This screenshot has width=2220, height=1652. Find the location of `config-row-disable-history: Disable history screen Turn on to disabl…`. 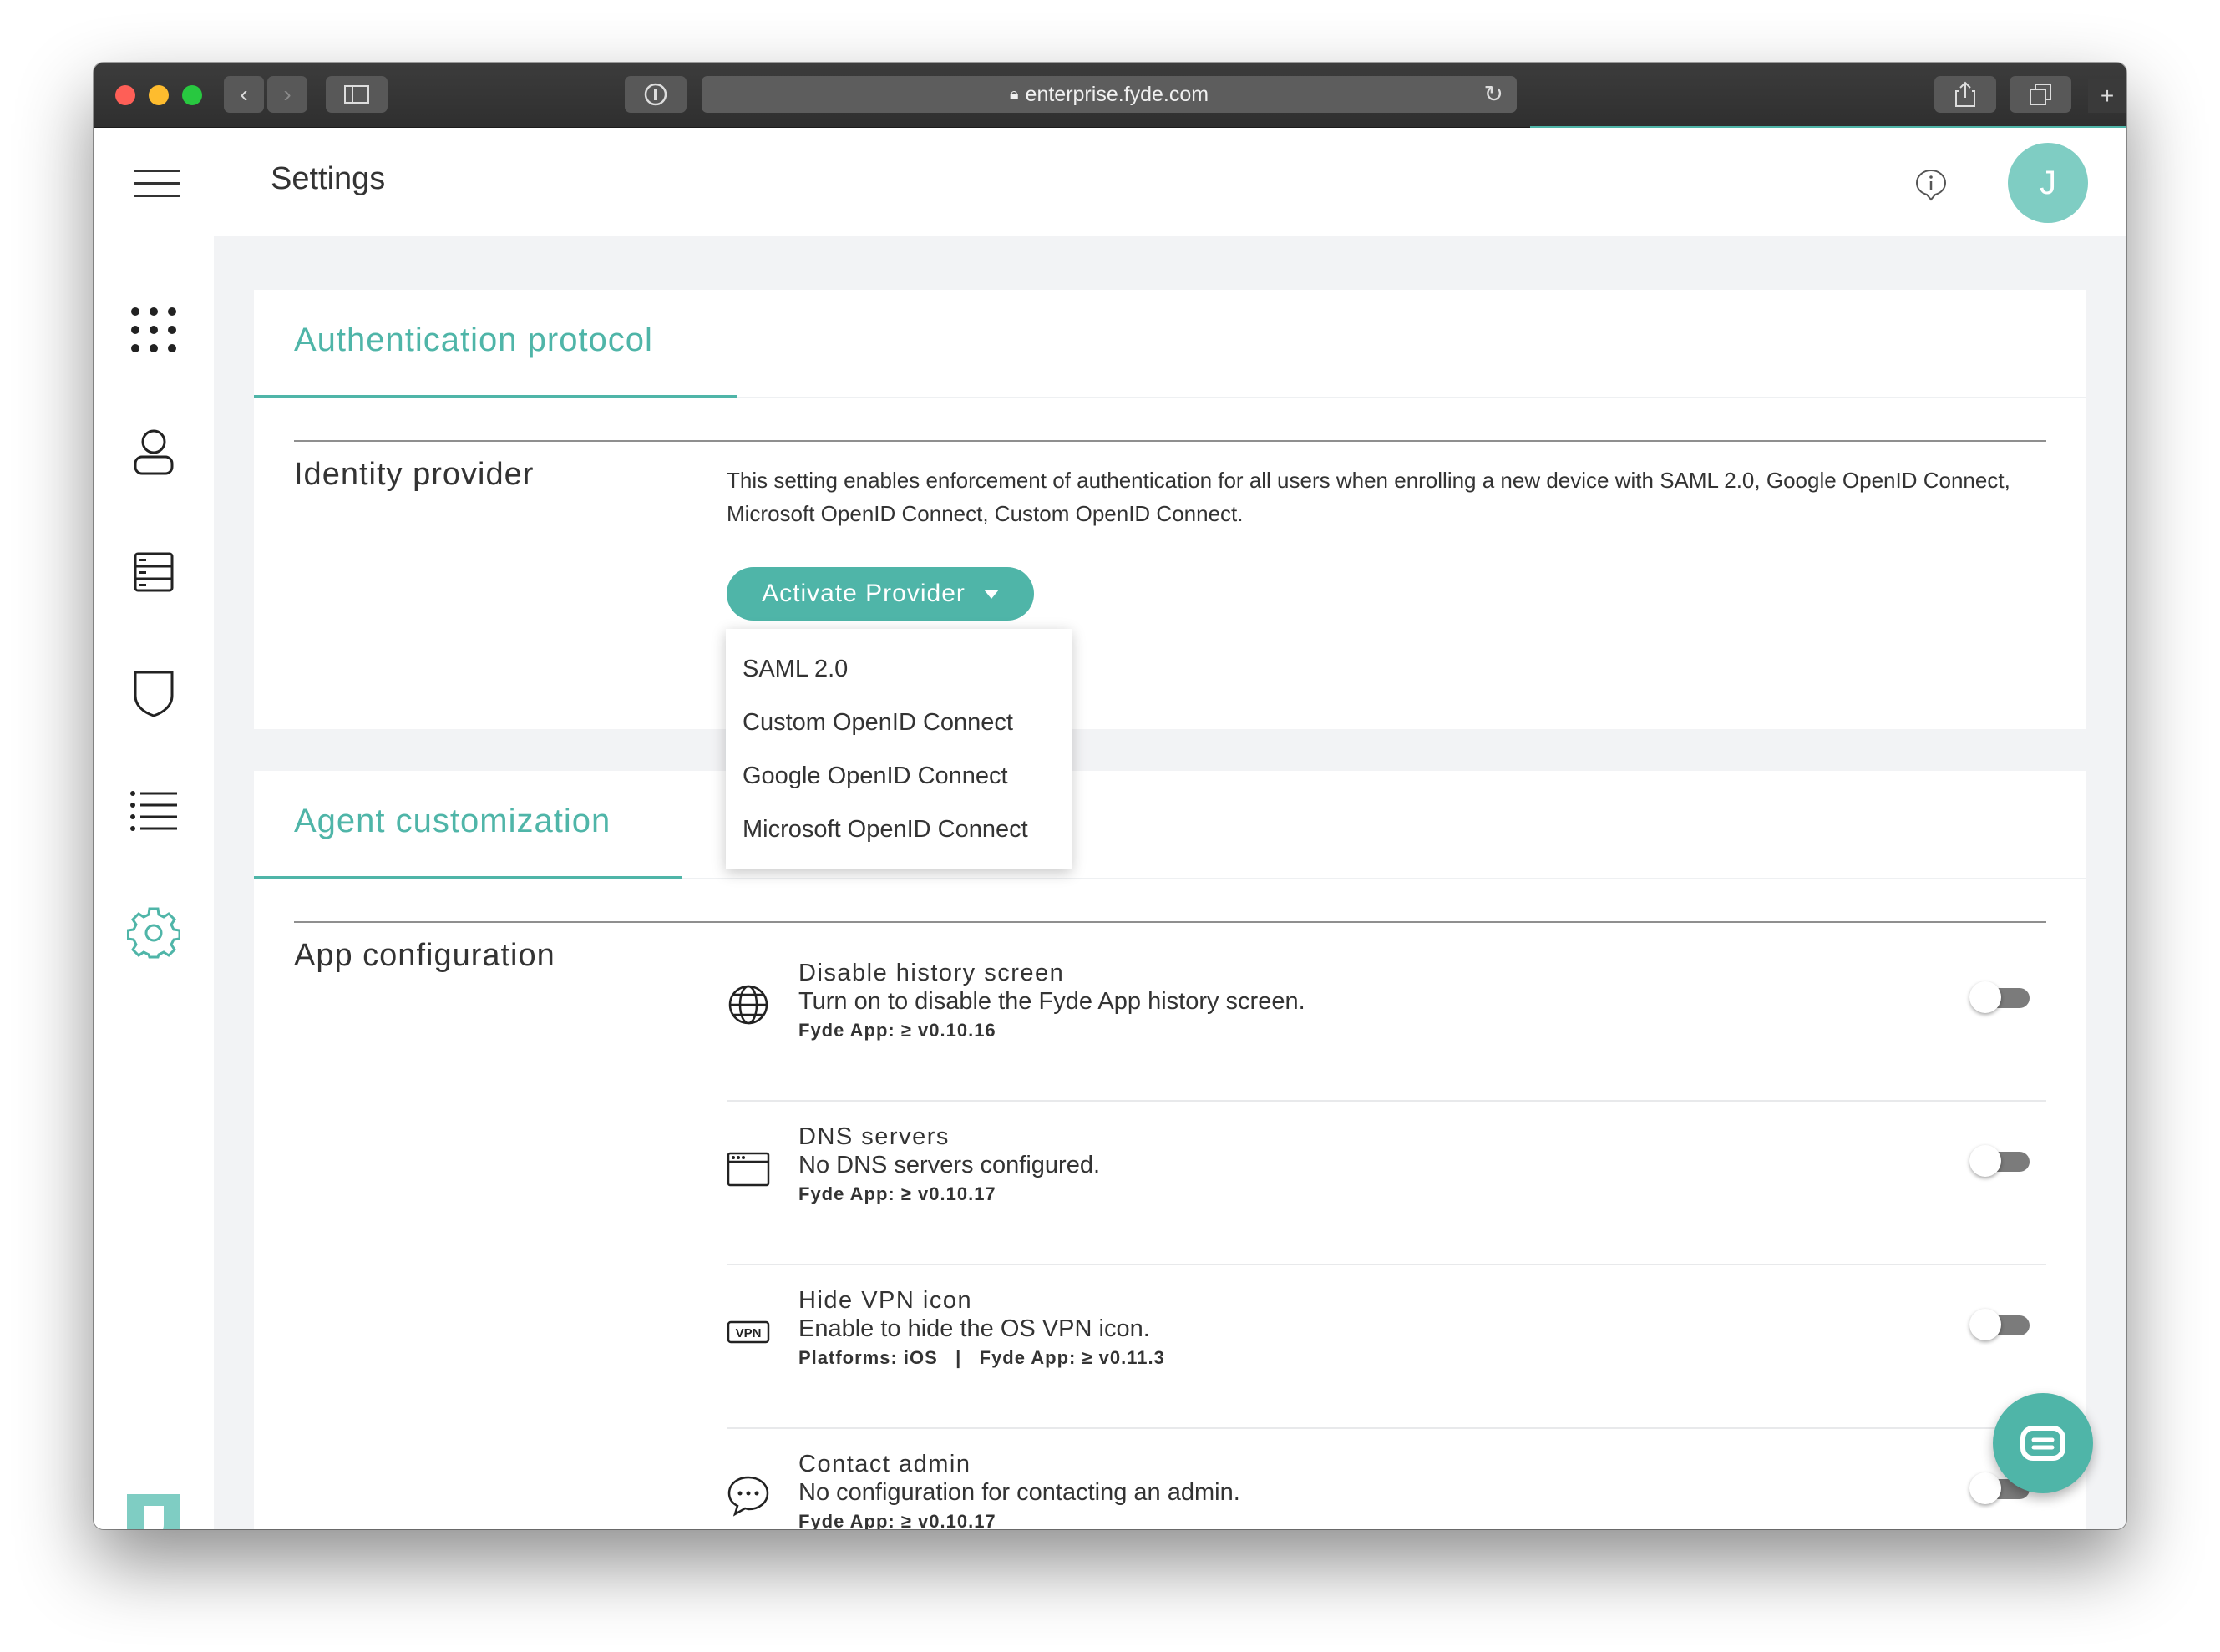

config-row-disable-history: Disable history screen Turn on to disabl… is located at coordinates (1386, 1020).